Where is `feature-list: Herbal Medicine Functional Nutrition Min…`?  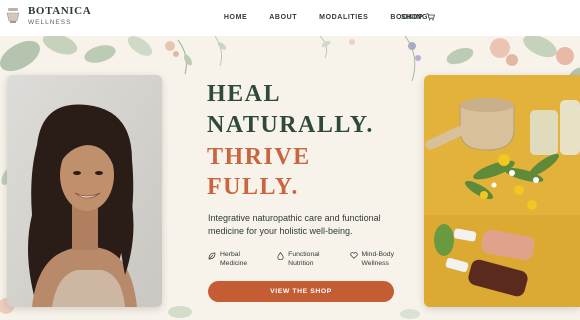
feature-list: Herbal Medicine Functional Nutrition Min… is located at coordinates (301, 259).